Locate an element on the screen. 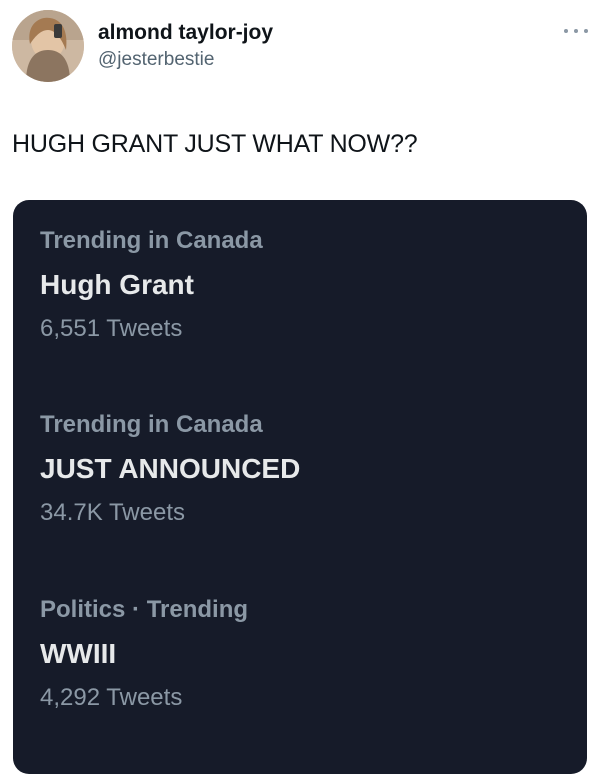 Image resolution: width=600 pixels, height=784 pixels. trend-count: 4,292 Tweets is located at coordinates (111, 697).